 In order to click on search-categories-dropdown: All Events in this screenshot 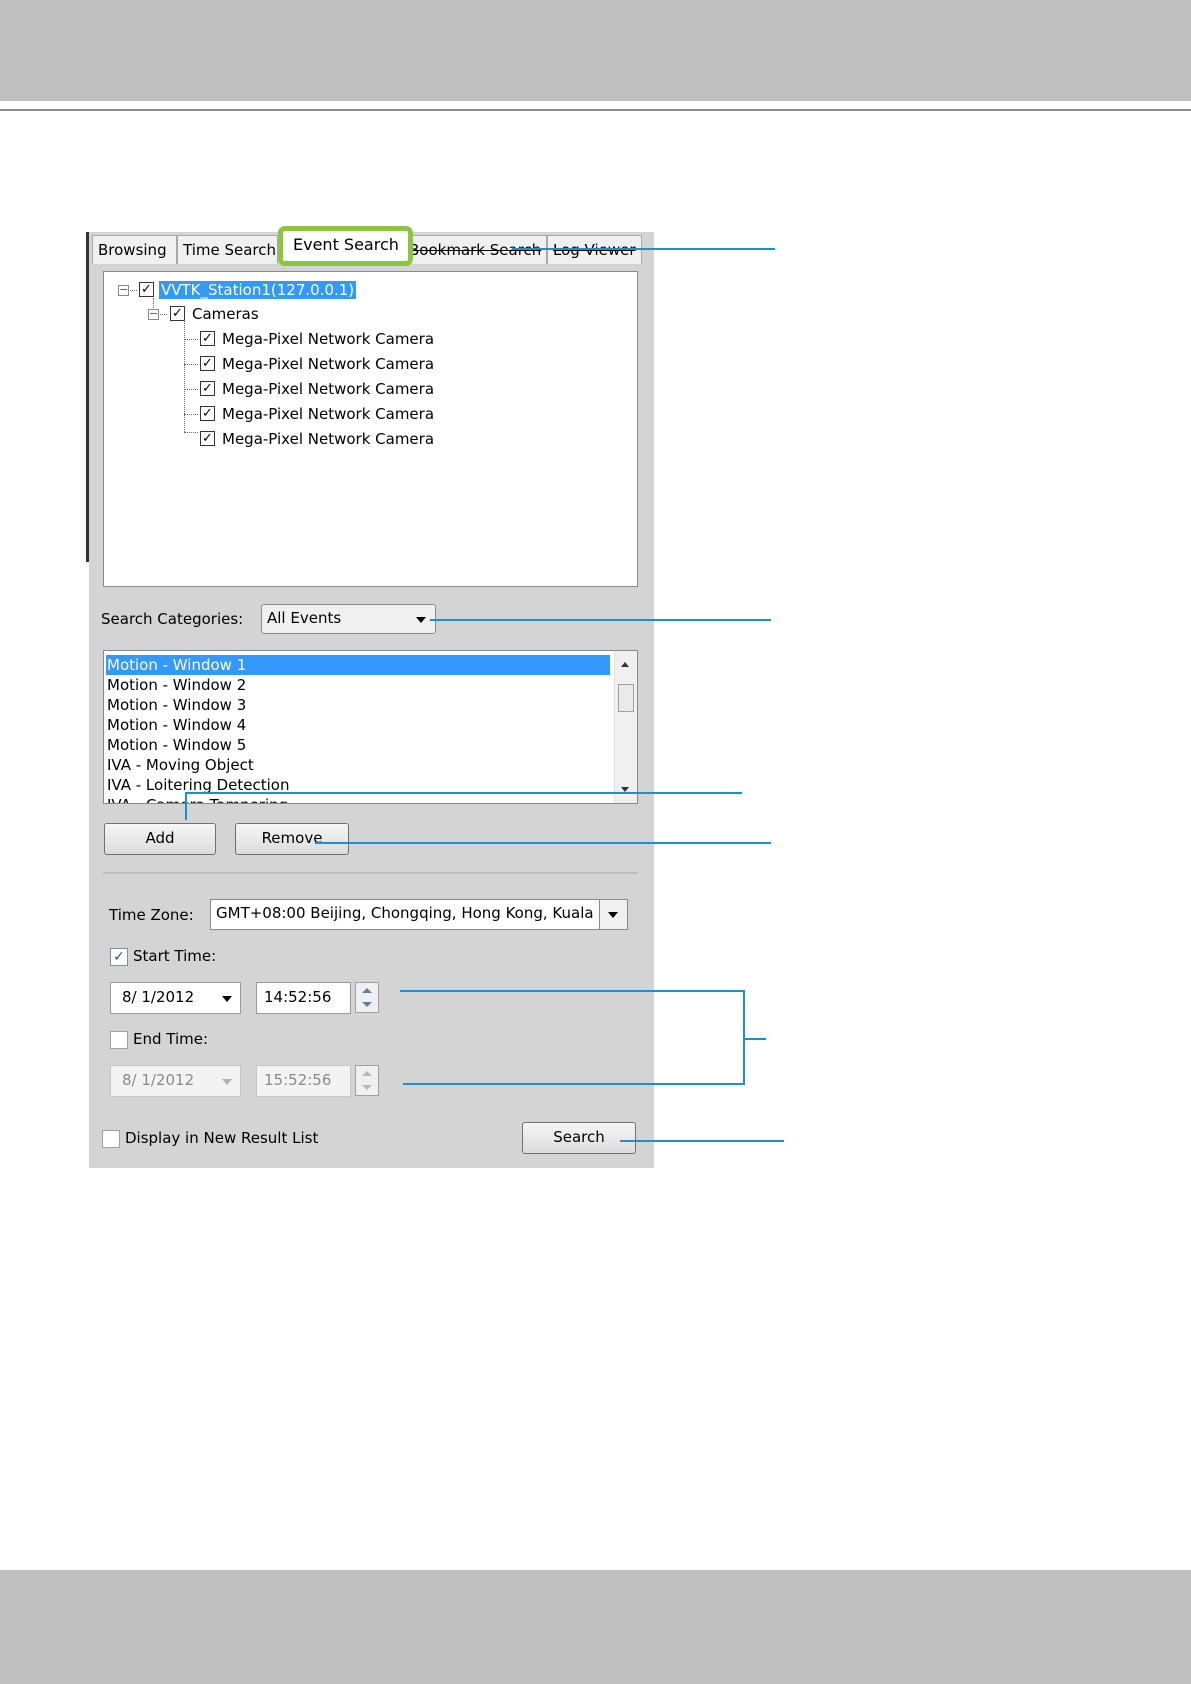, I will do `click(348, 619)`.